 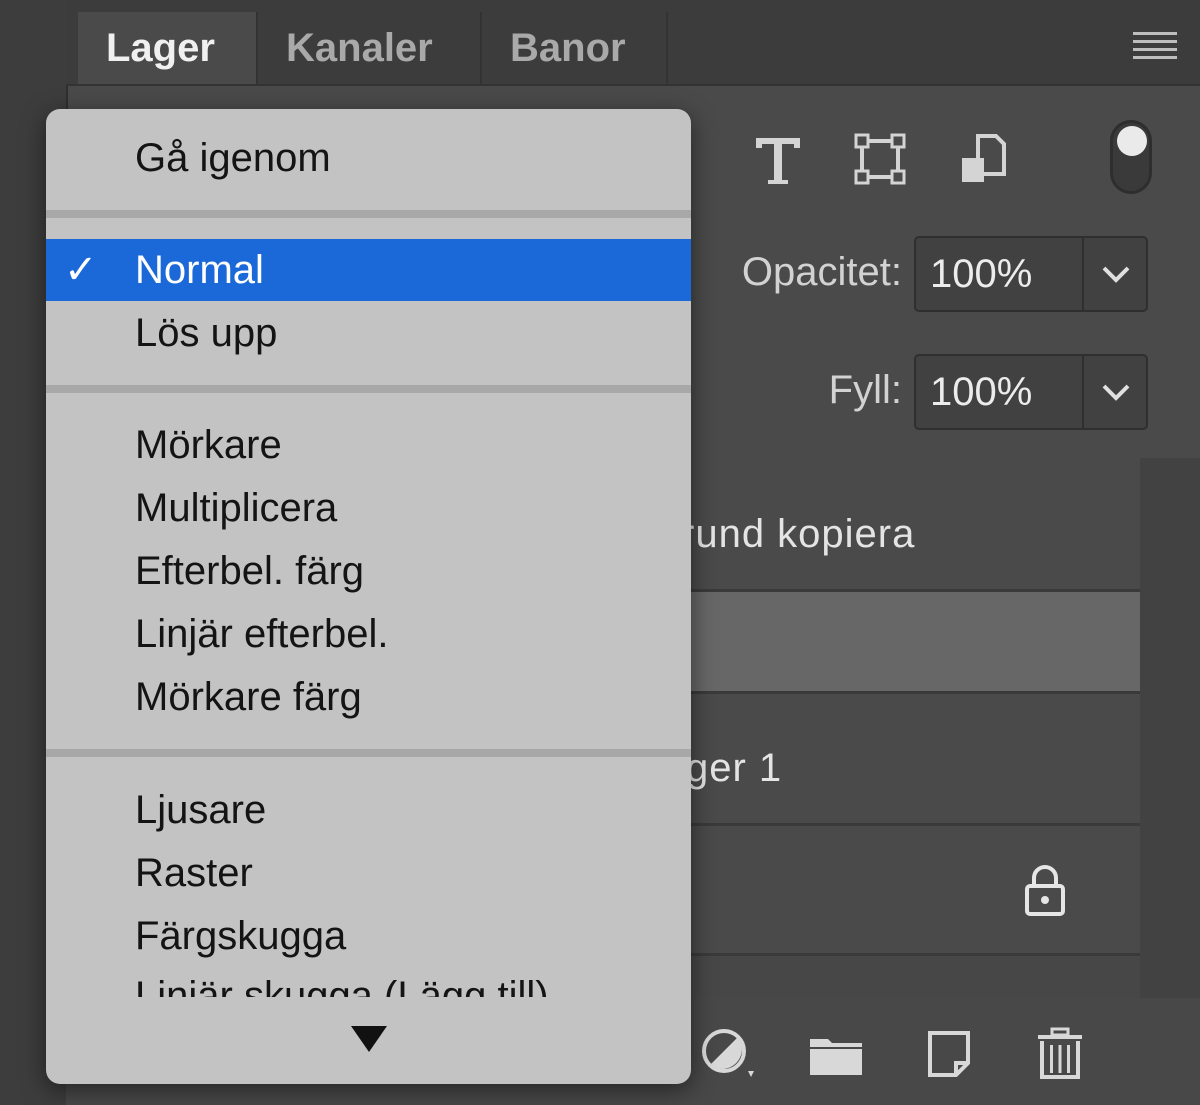 I want to click on menu-item-efterbel-farg: Efterbel. färg, so click(x=368, y=571).